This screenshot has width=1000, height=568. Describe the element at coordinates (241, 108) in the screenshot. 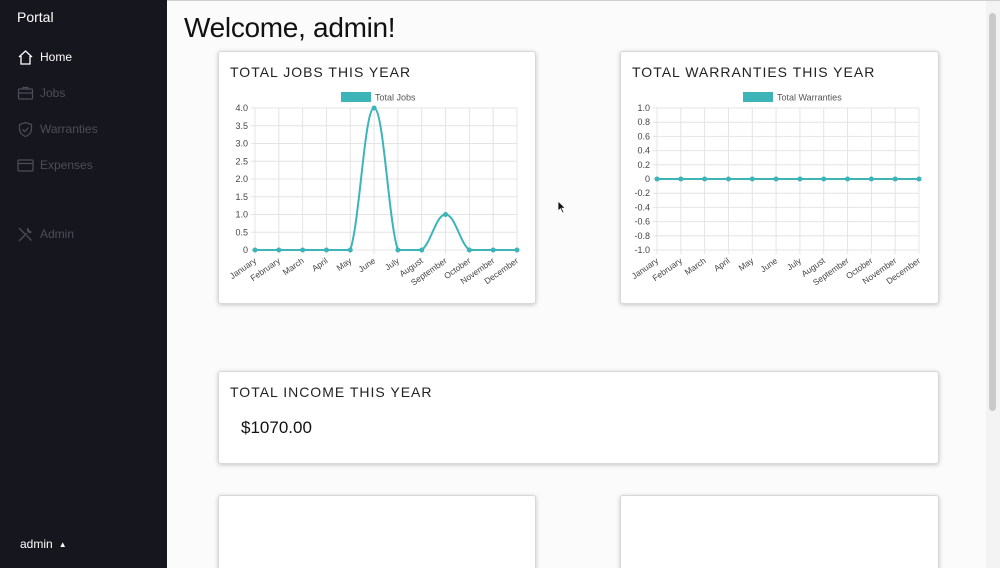

I see `y-tick-label: 4.0` at that location.